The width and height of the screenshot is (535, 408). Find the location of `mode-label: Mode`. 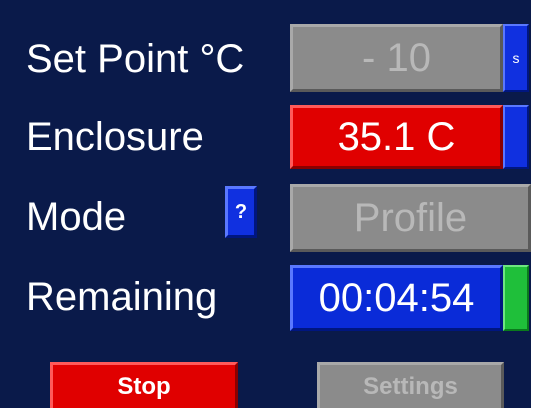

mode-label: Mode is located at coordinates (76, 217).